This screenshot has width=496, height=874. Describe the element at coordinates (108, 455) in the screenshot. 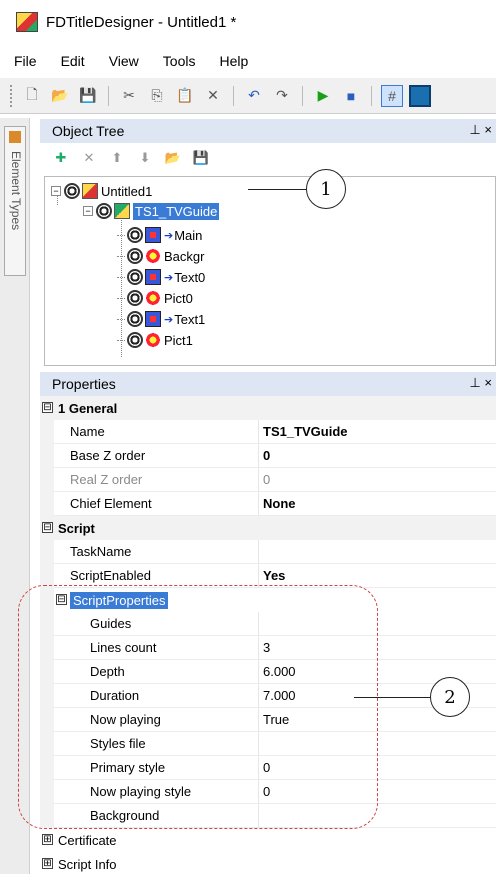

I see `property-name: Base Z order` at that location.